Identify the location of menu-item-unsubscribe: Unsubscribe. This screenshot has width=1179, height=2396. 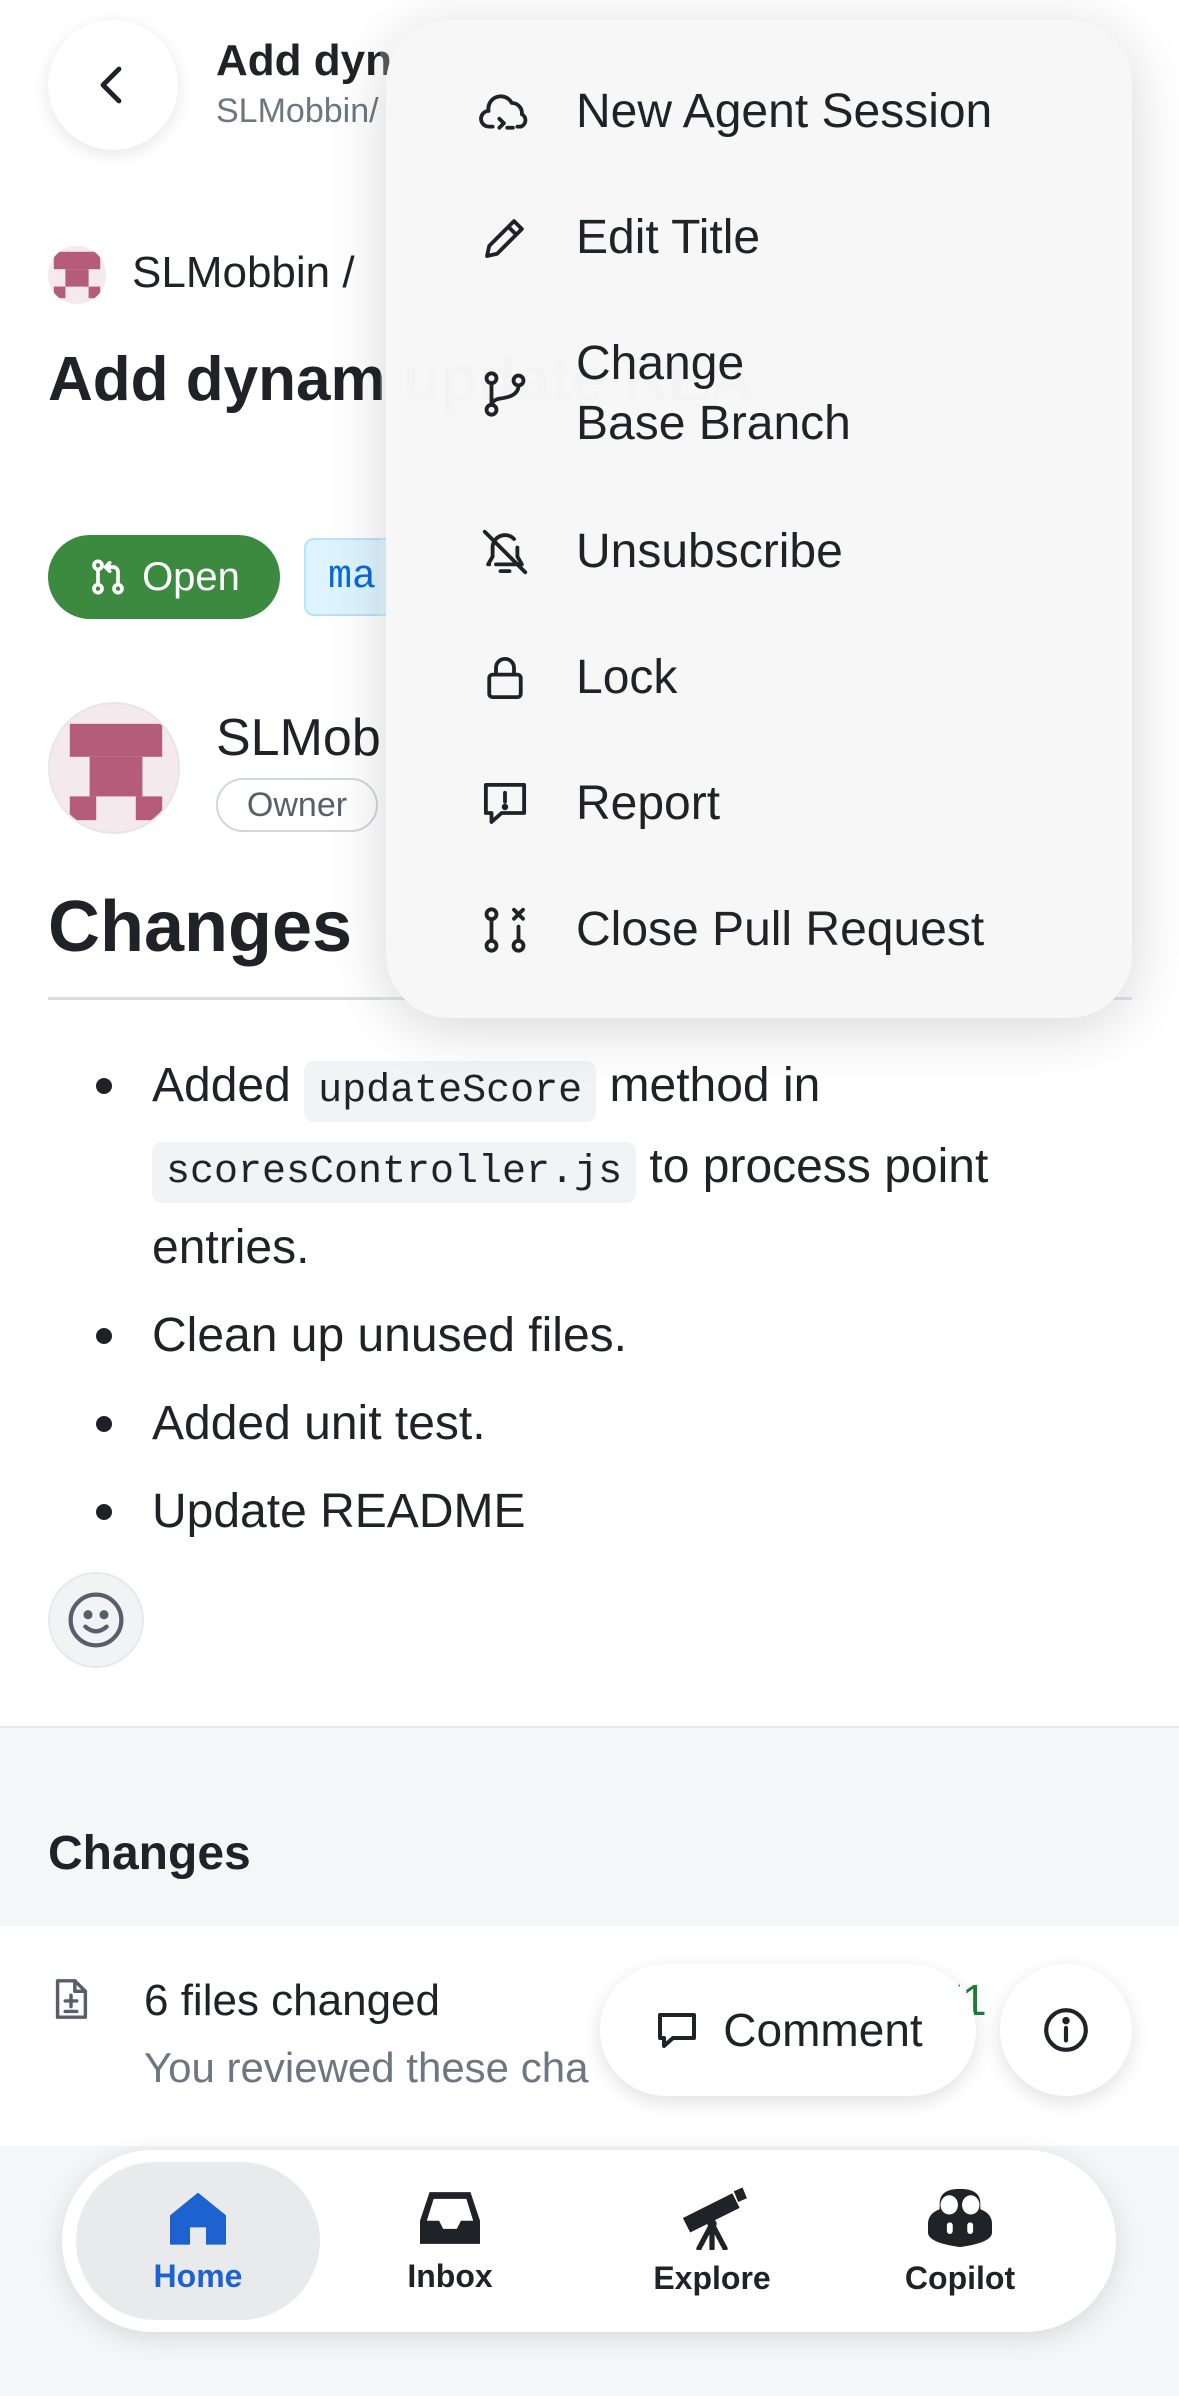
(759, 552).